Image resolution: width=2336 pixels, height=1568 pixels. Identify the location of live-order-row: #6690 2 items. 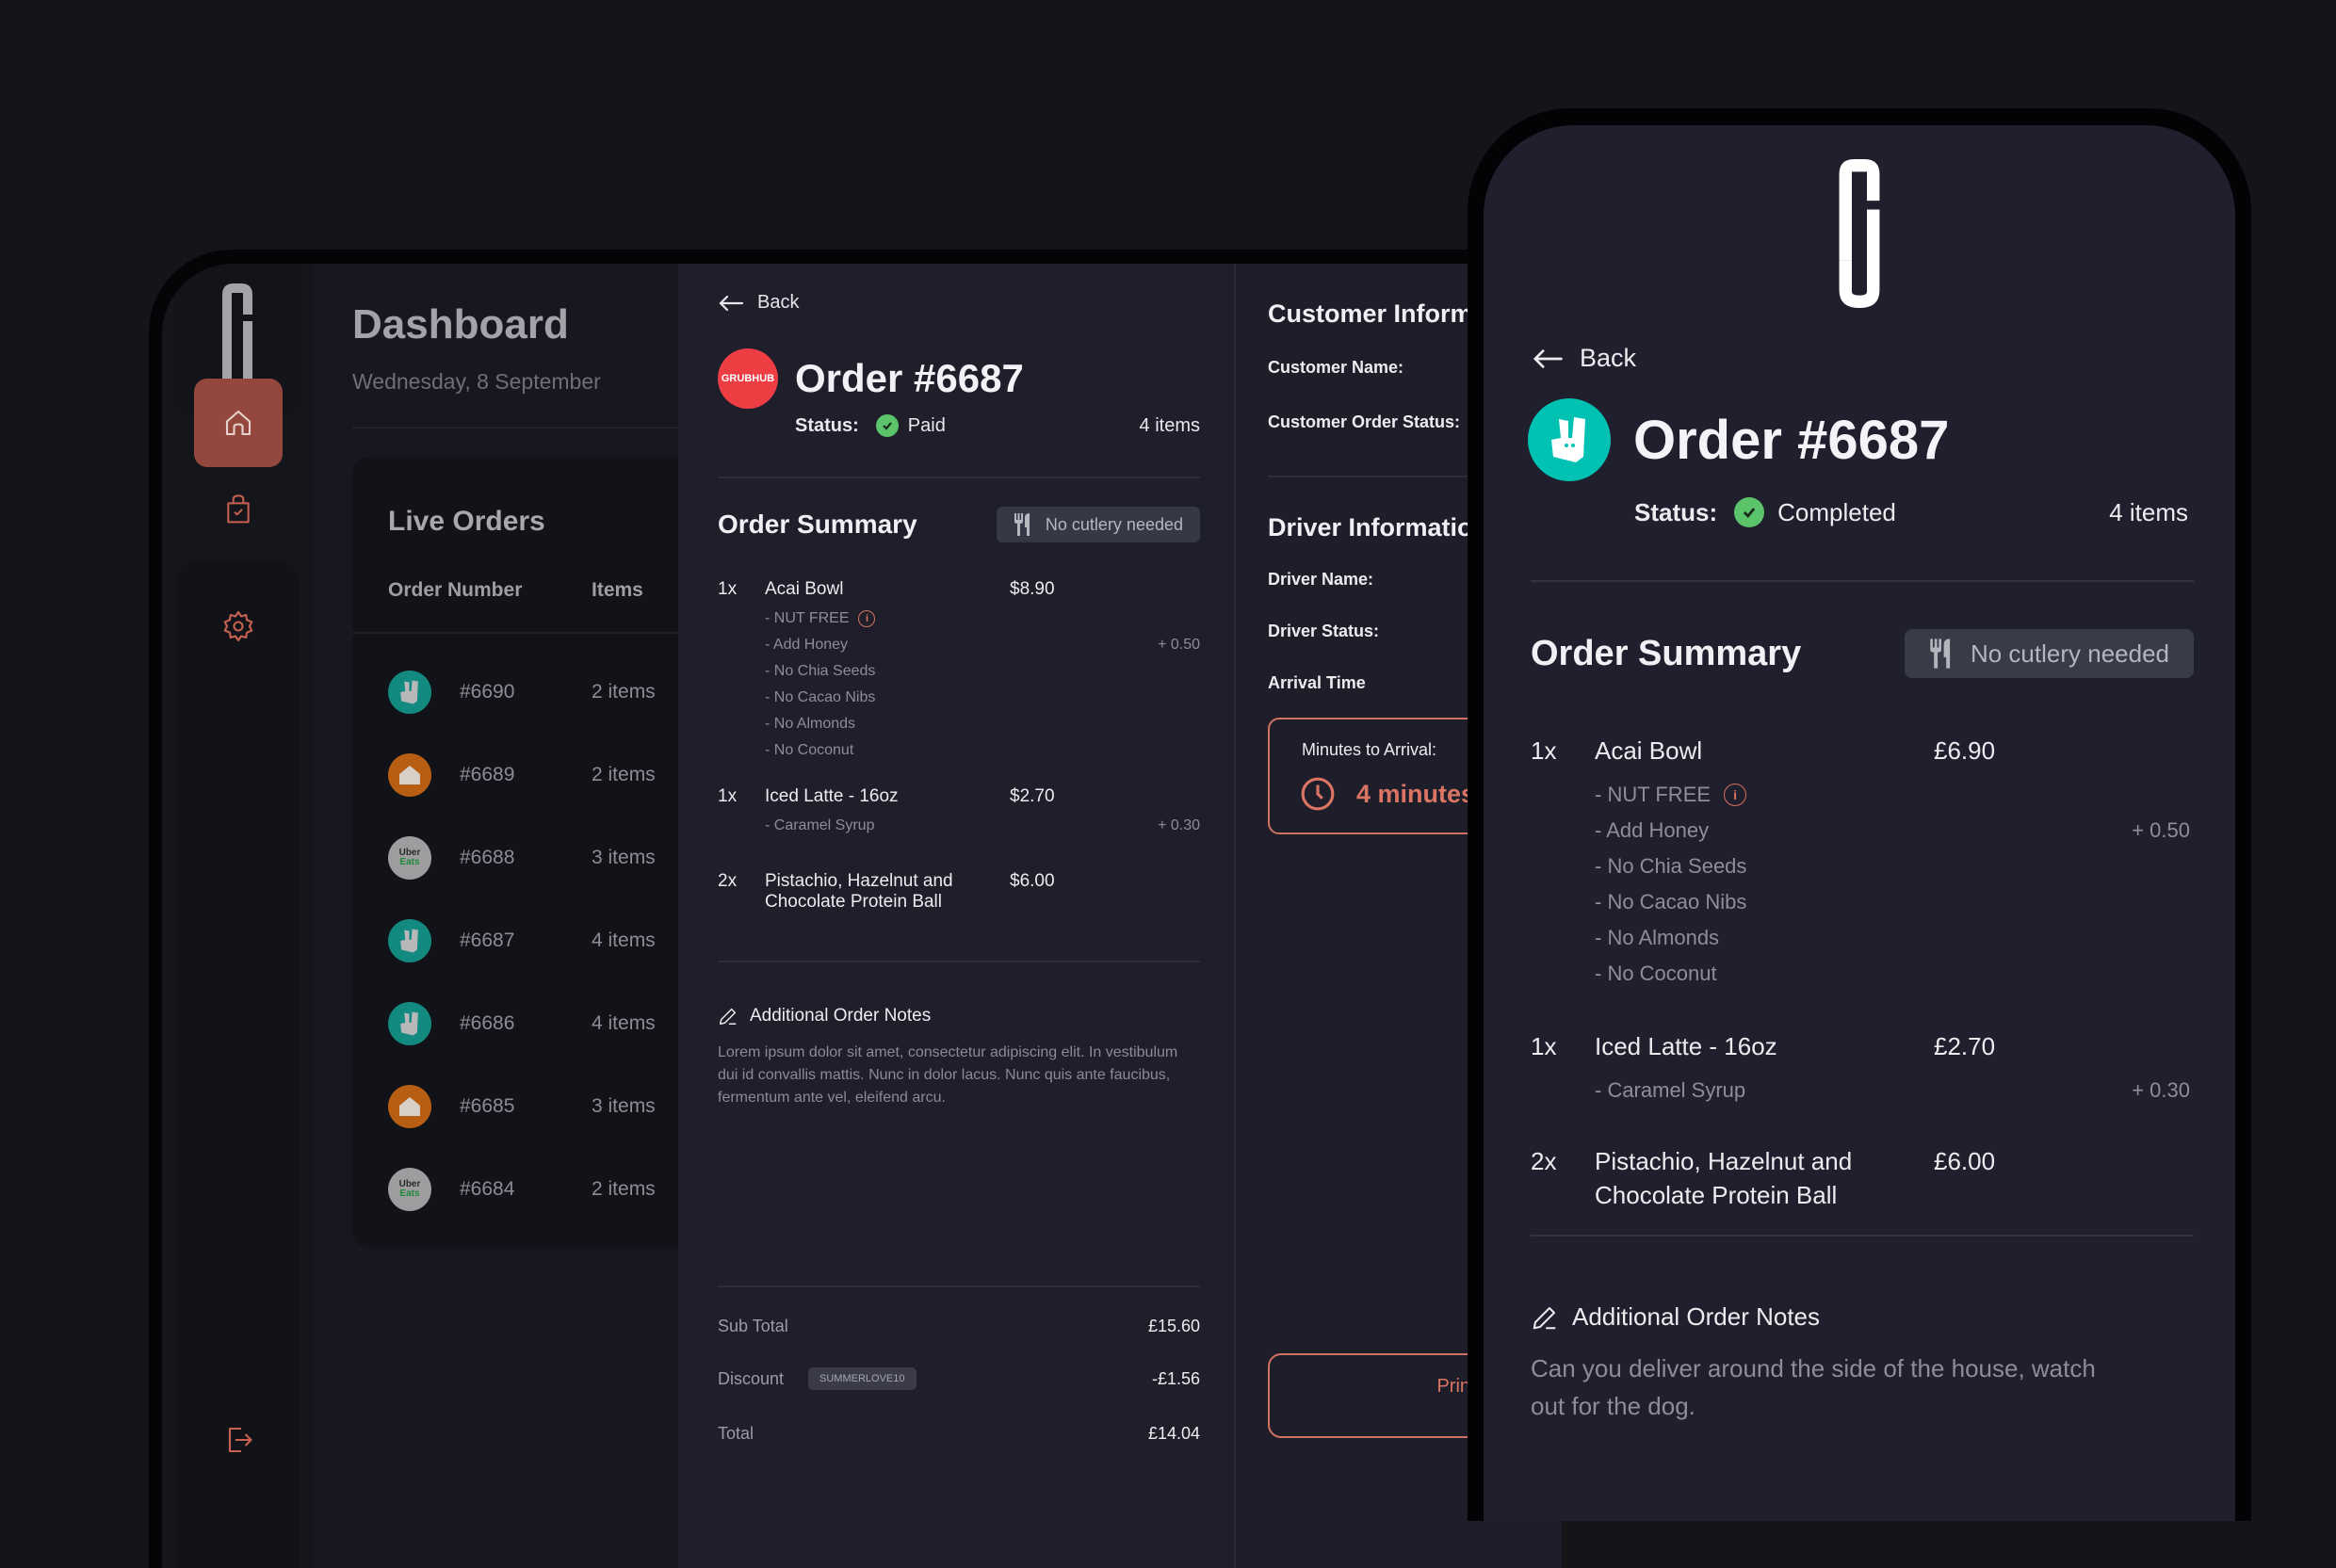
(533, 692).